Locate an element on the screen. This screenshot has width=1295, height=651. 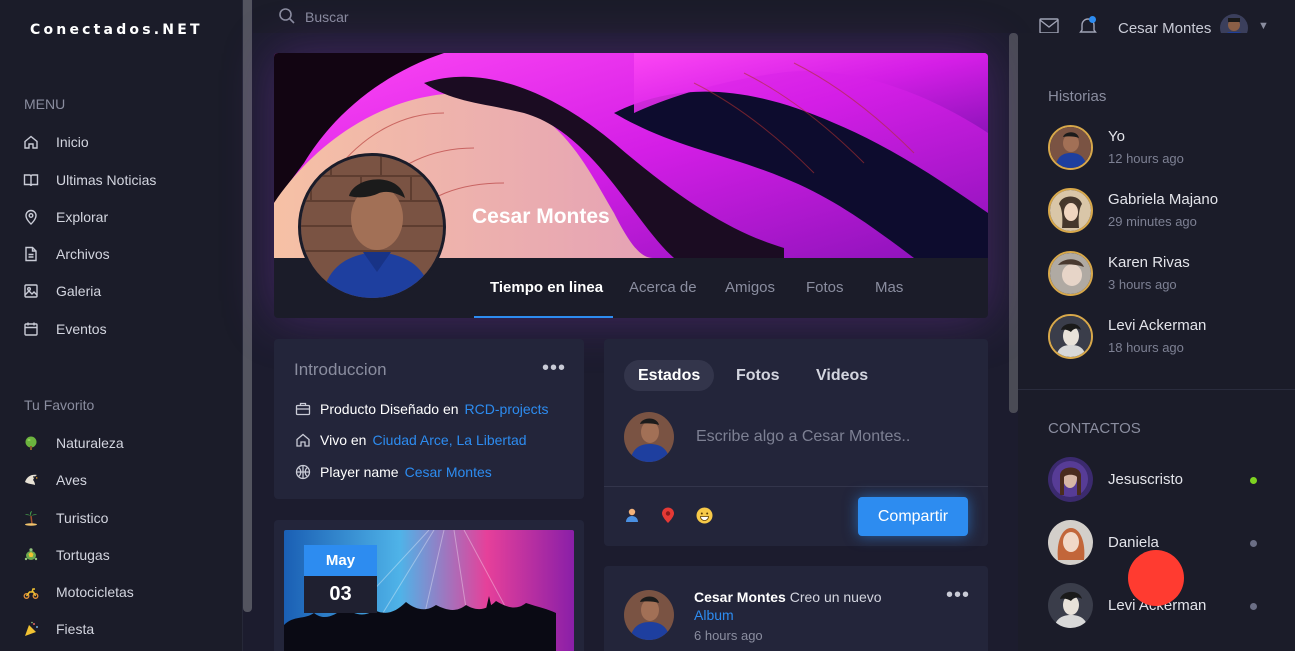
active-tab-indicator is located at coordinates (543, 317).